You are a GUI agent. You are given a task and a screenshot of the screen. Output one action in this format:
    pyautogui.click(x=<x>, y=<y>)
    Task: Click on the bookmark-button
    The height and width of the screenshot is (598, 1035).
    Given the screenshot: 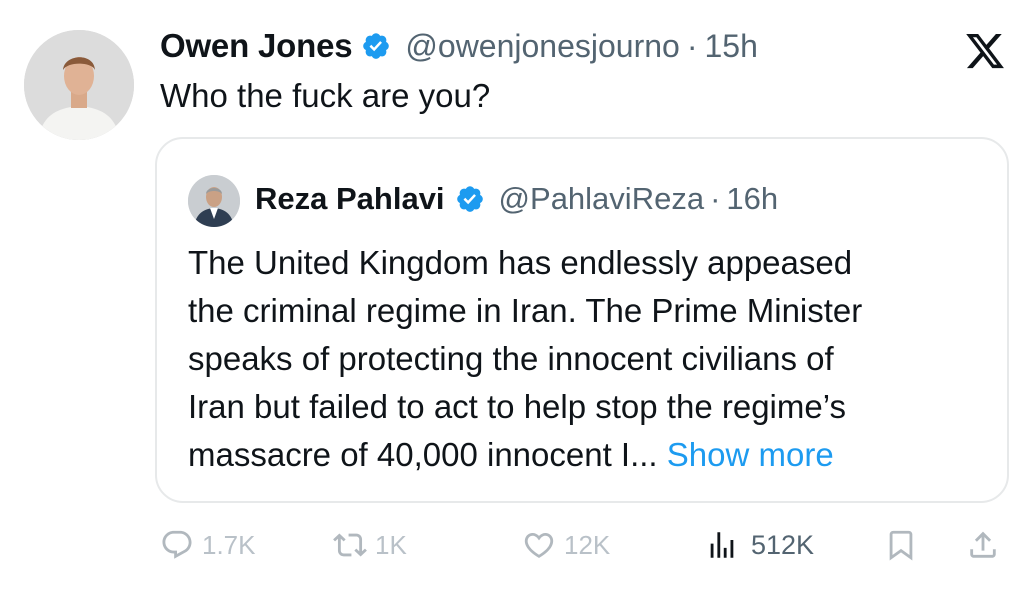 What is the action you would take?
    pyautogui.click(x=901, y=545)
    